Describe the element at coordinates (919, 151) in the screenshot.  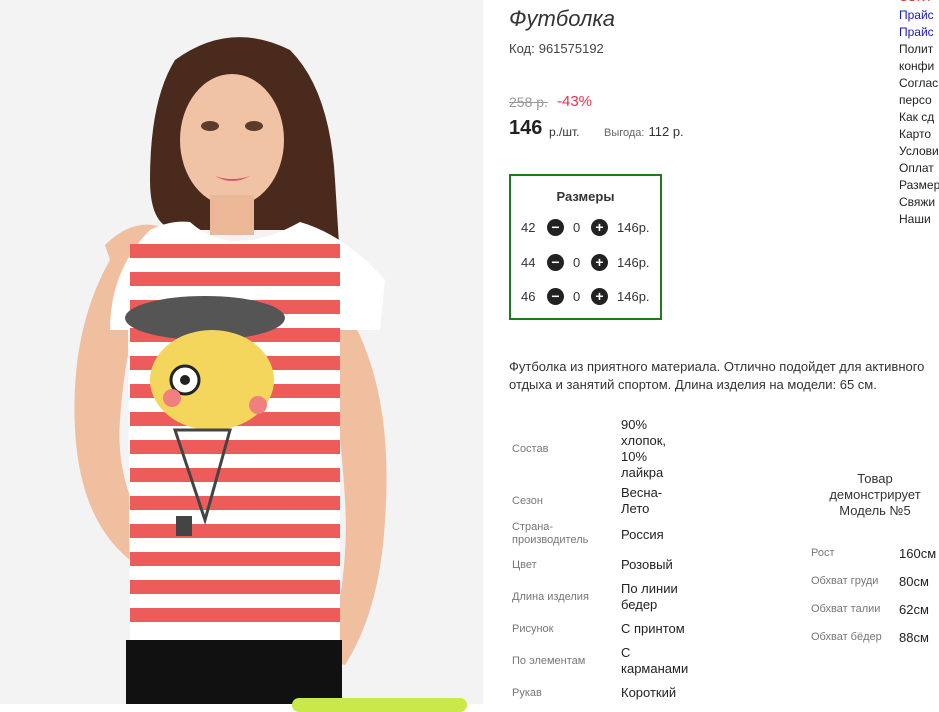
I see `sidebar-link: Услови` at that location.